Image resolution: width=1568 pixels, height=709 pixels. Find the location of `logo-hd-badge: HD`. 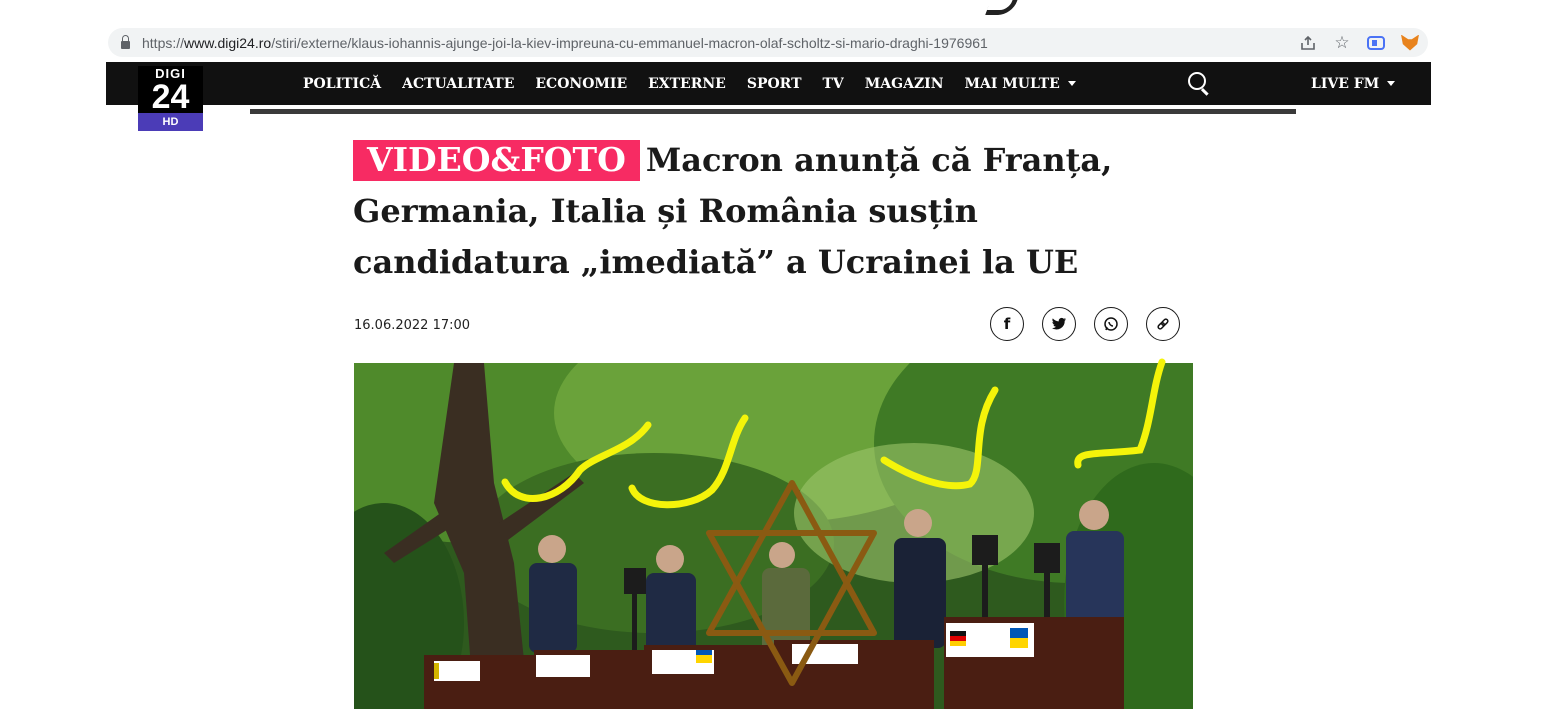

logo-hd-badge: HD is located at coordinates (170, 122).